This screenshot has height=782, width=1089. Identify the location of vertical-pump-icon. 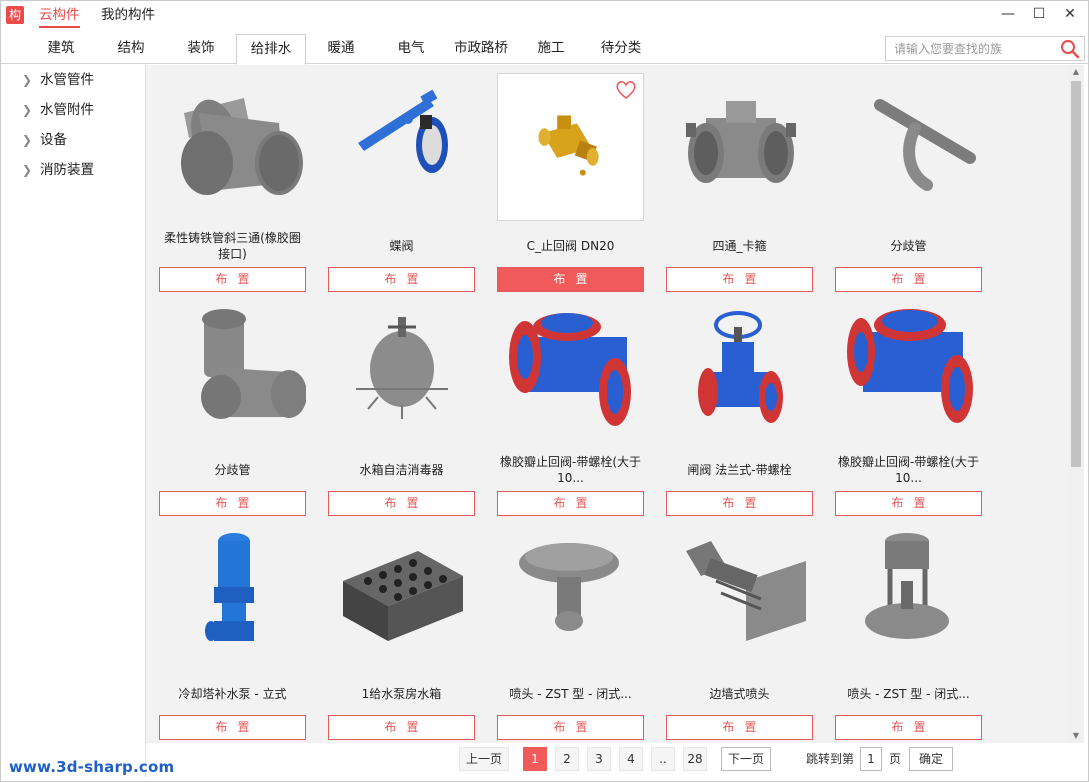
(229, 587).